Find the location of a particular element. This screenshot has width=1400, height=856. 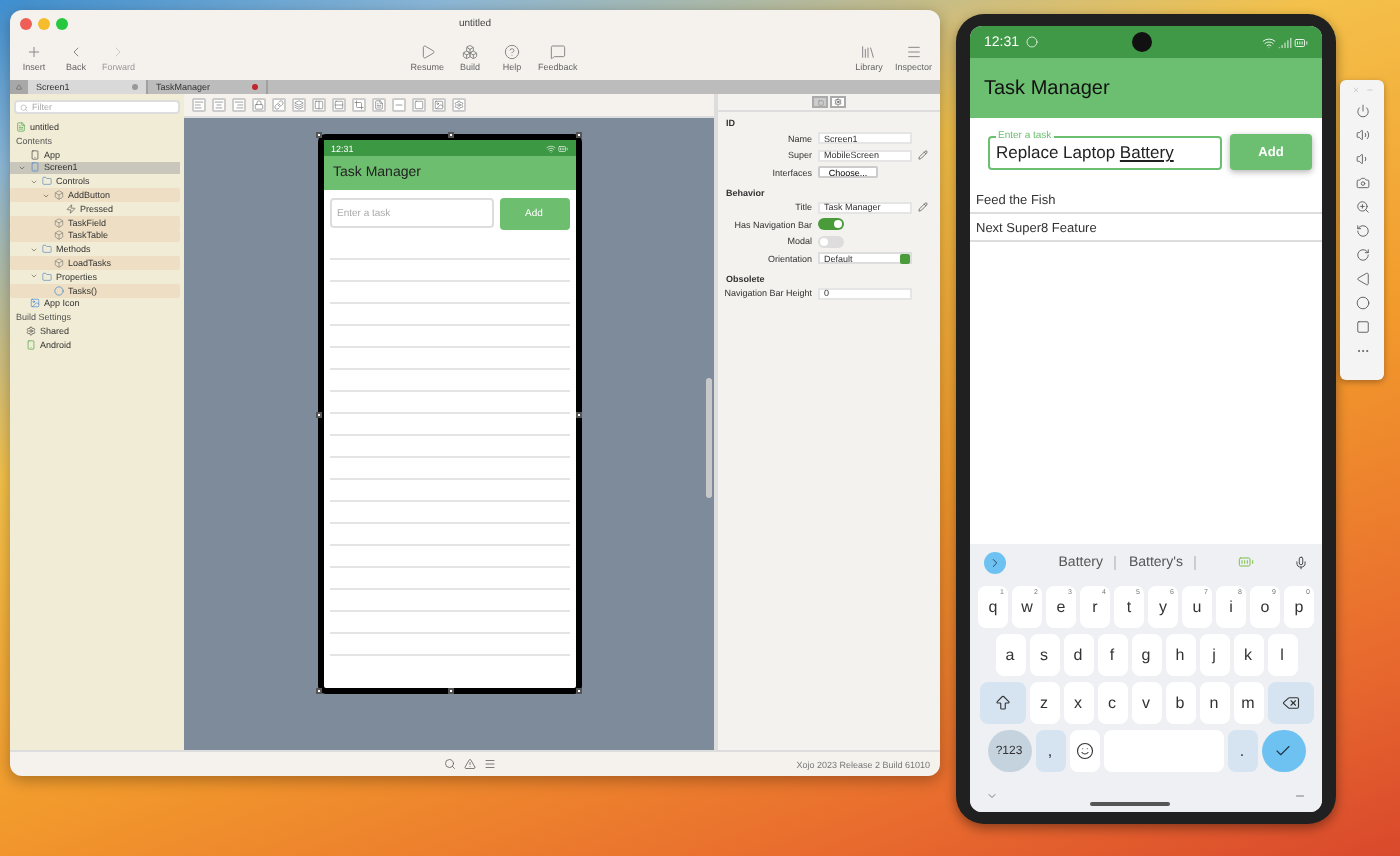

key: l is located at coordinates (1282, 655).